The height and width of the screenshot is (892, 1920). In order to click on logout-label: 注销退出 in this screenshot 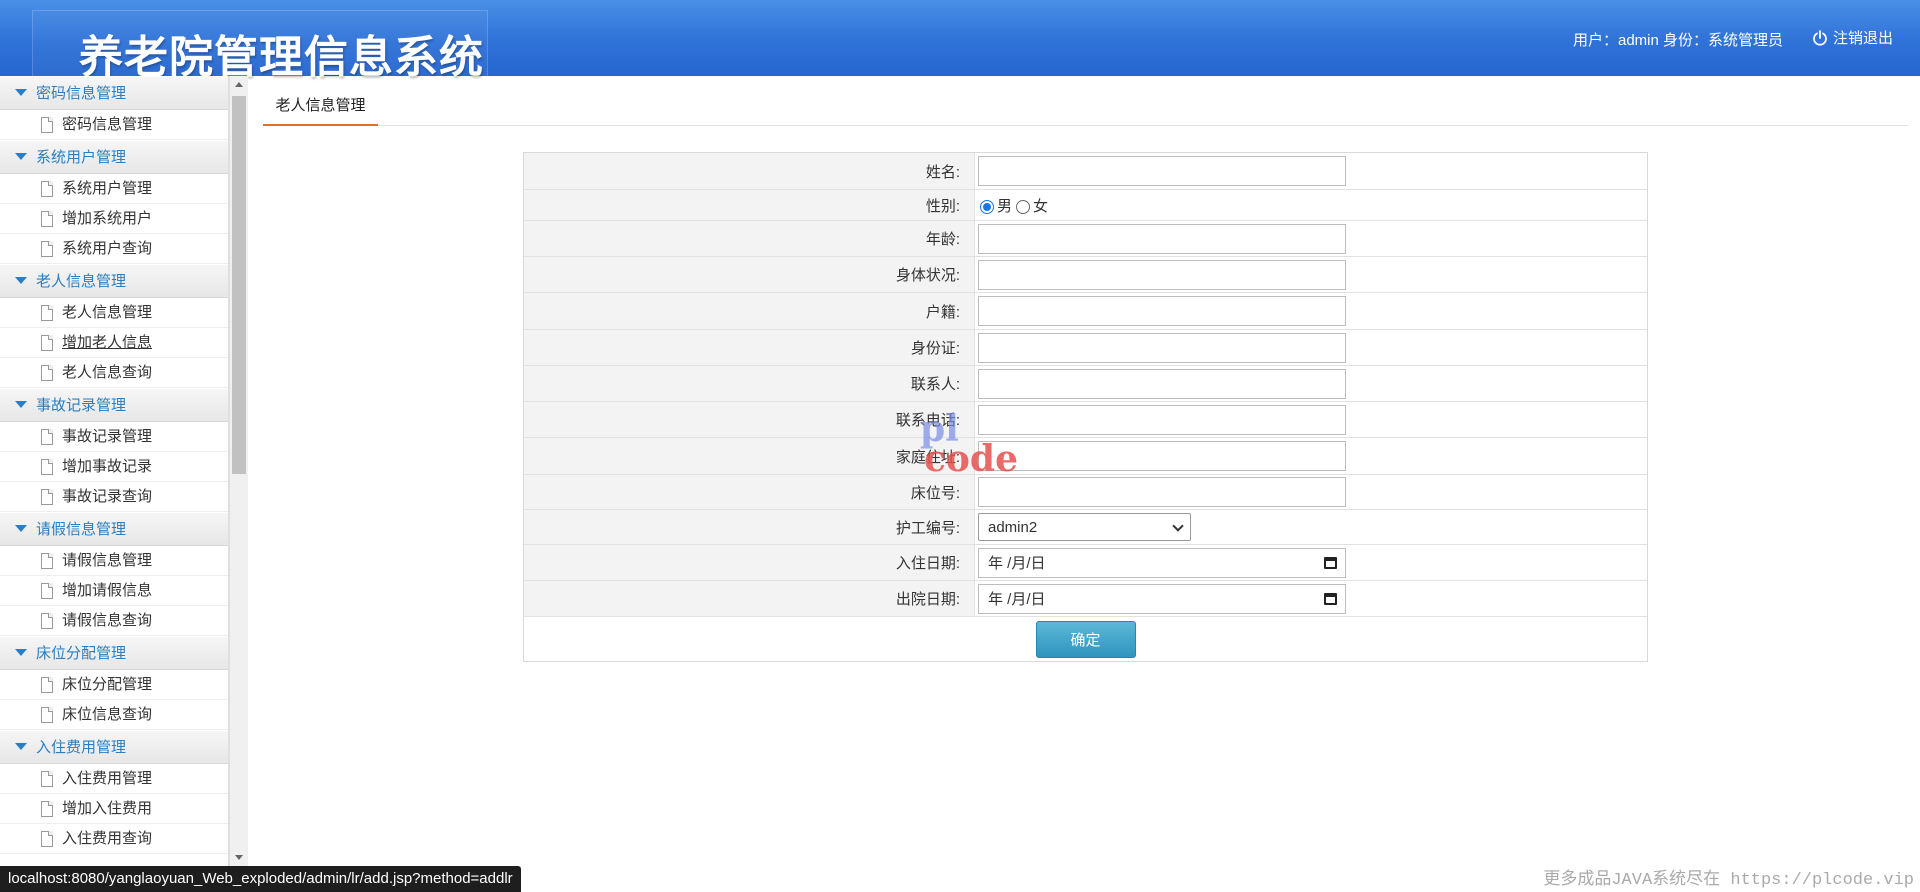, I will do `click(1863, 38)`.